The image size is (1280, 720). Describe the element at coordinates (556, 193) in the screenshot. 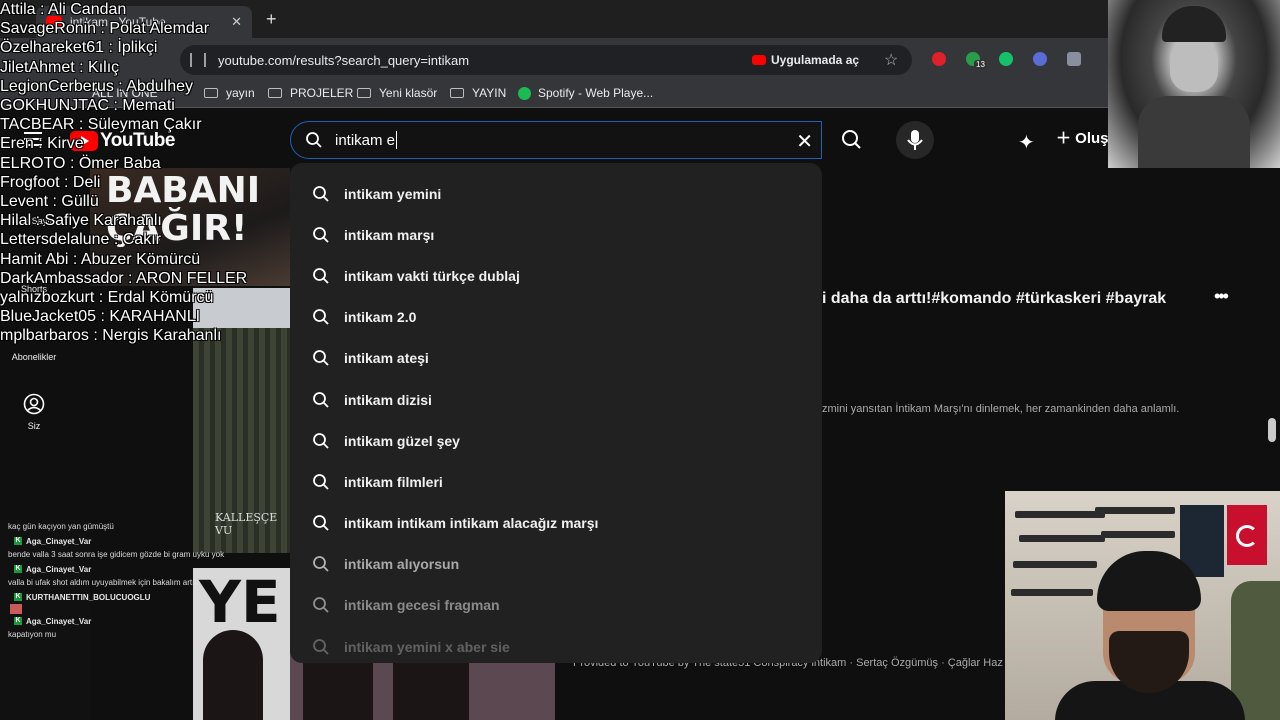

I see `suggestion-item: intikam yemini` at that location.